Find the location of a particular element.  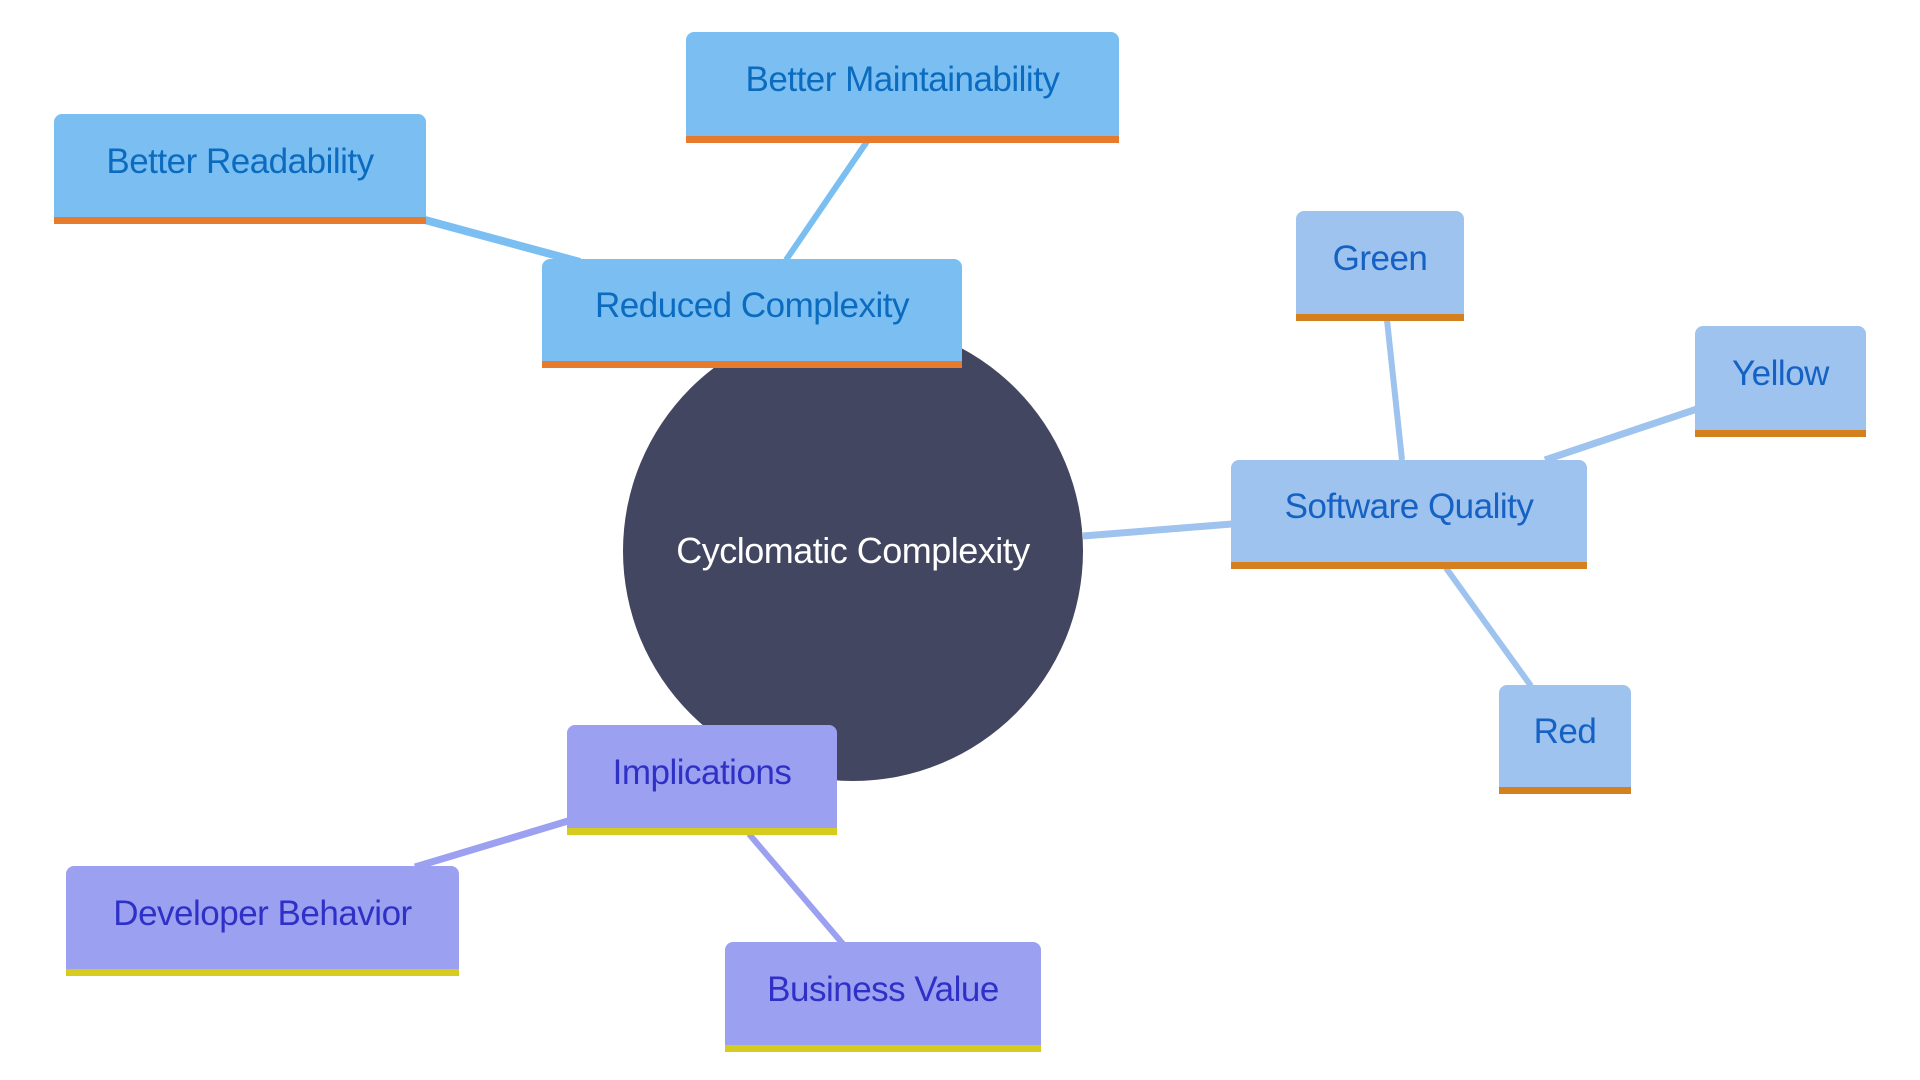

node-label: Software Quality is located at coordinates (1409, 506).